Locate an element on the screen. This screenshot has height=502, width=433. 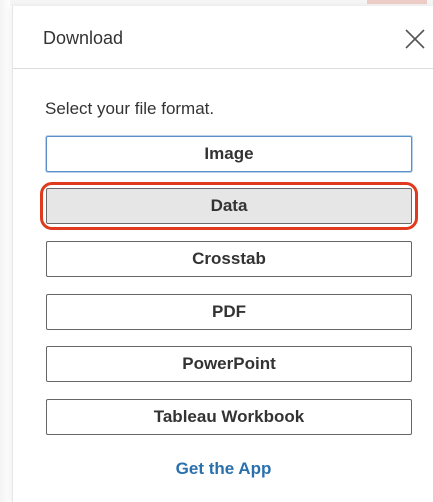
pdf-format-button: PDF is located at coordinates (229, 312).